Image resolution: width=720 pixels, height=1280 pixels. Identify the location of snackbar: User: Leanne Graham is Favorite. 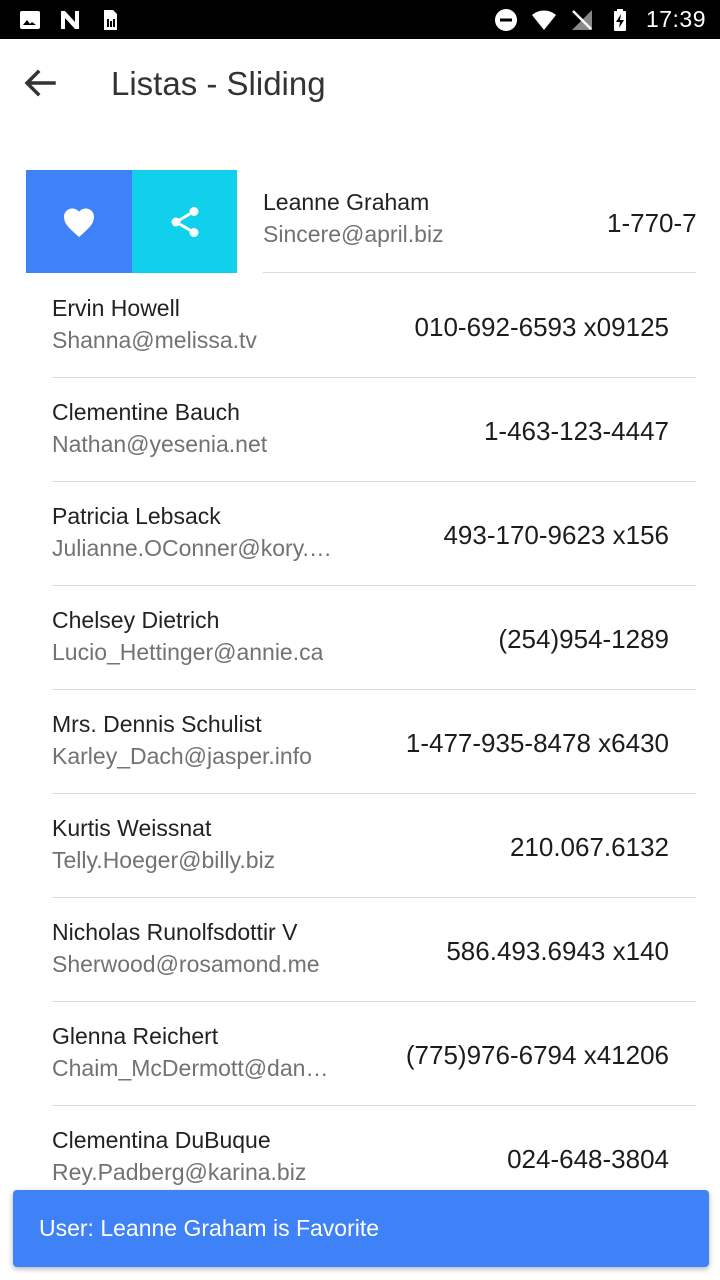
(361, 1228).